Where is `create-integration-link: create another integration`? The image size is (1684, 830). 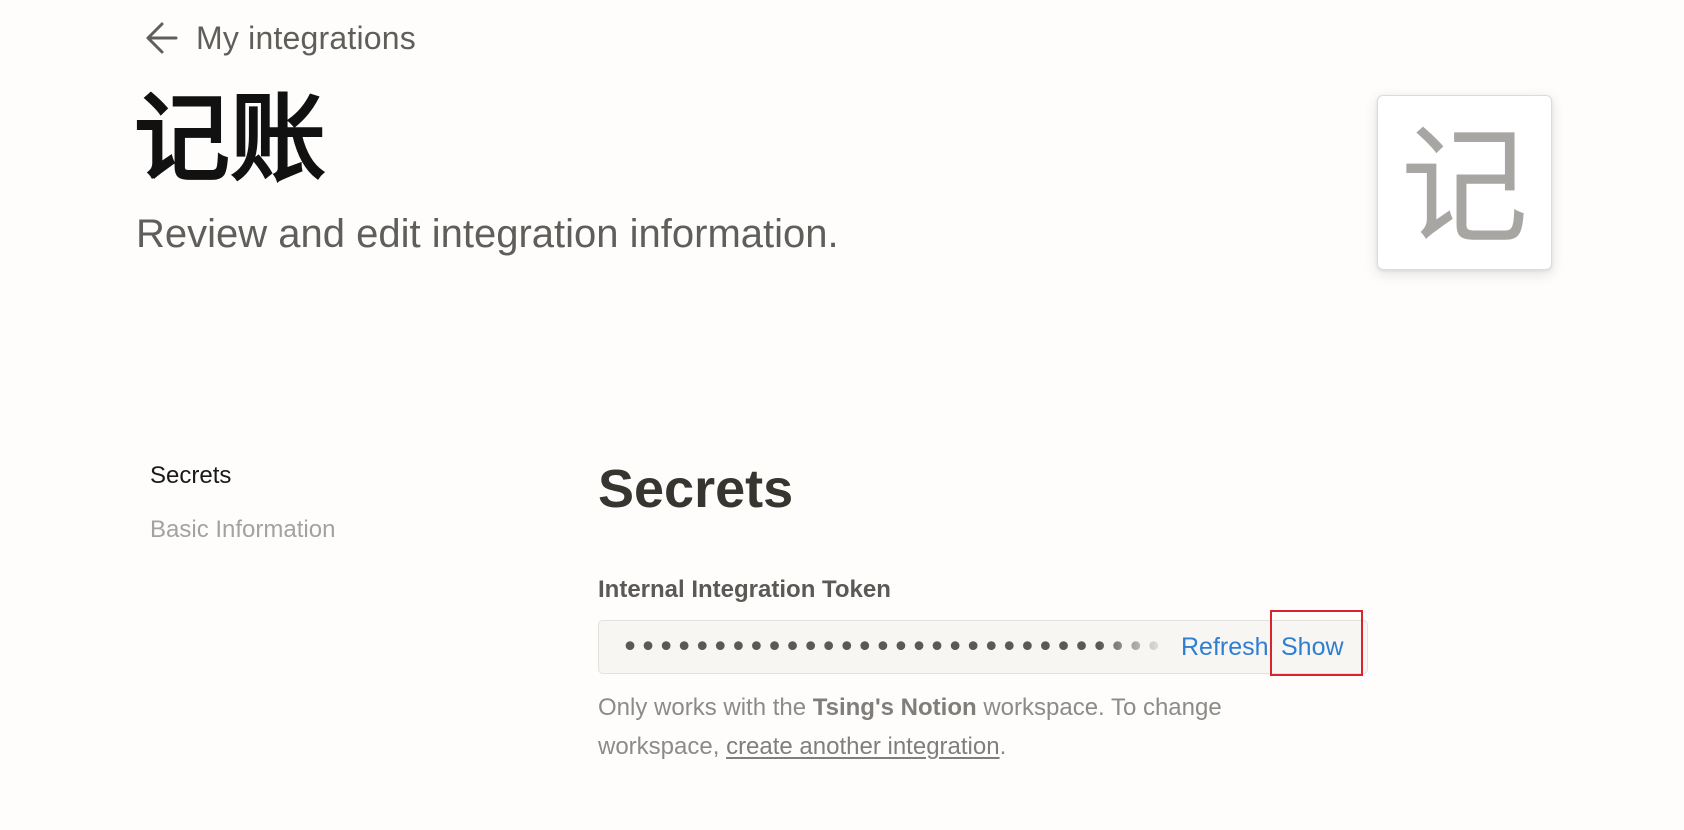
create-integration-link: create another integration is located at coordinates (863, 746).